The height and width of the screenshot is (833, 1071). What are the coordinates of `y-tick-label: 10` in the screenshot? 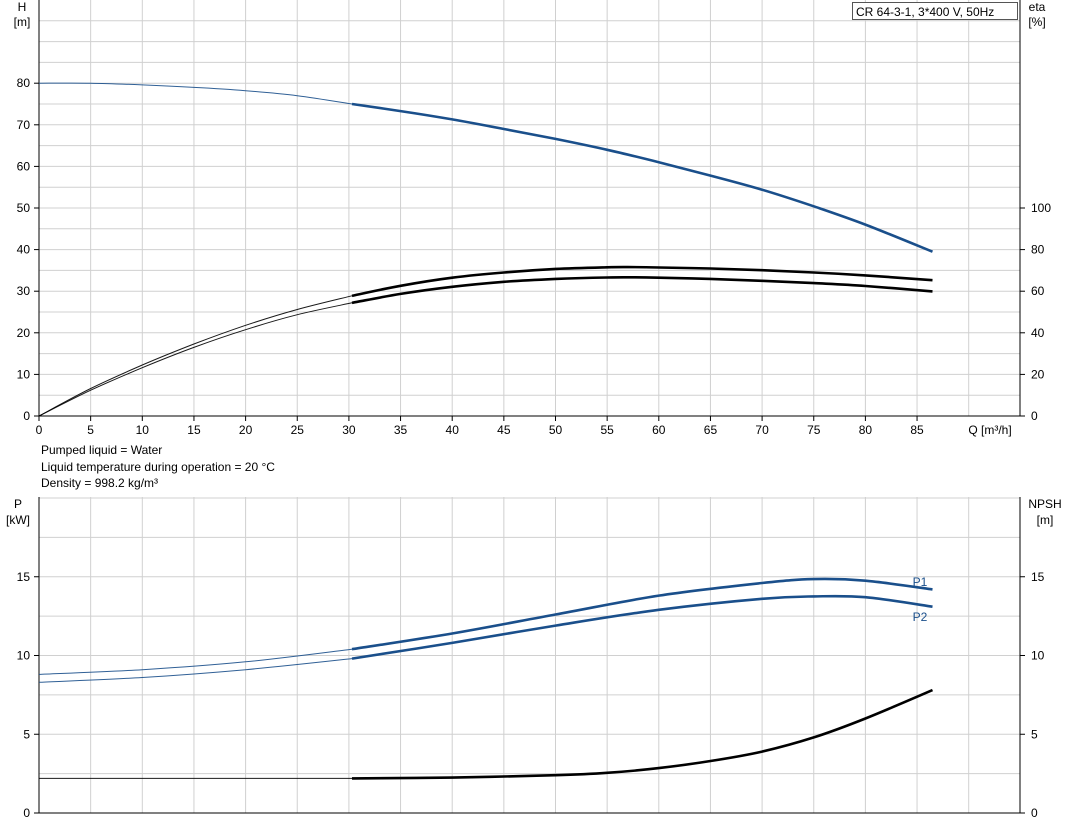 It's located at (24, 374).